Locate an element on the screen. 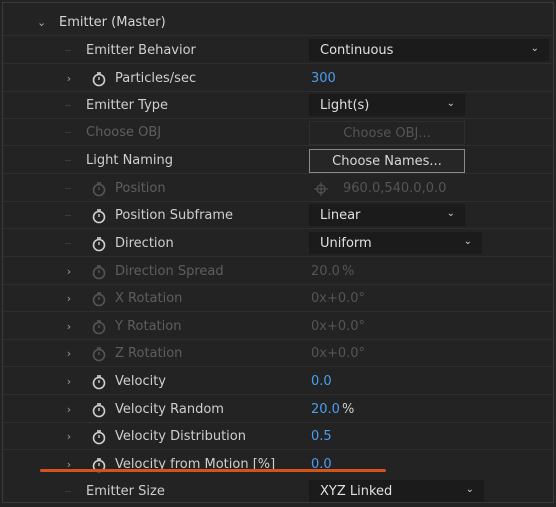  section-title: Emitter (Master) is located at coordinates (112, 22).